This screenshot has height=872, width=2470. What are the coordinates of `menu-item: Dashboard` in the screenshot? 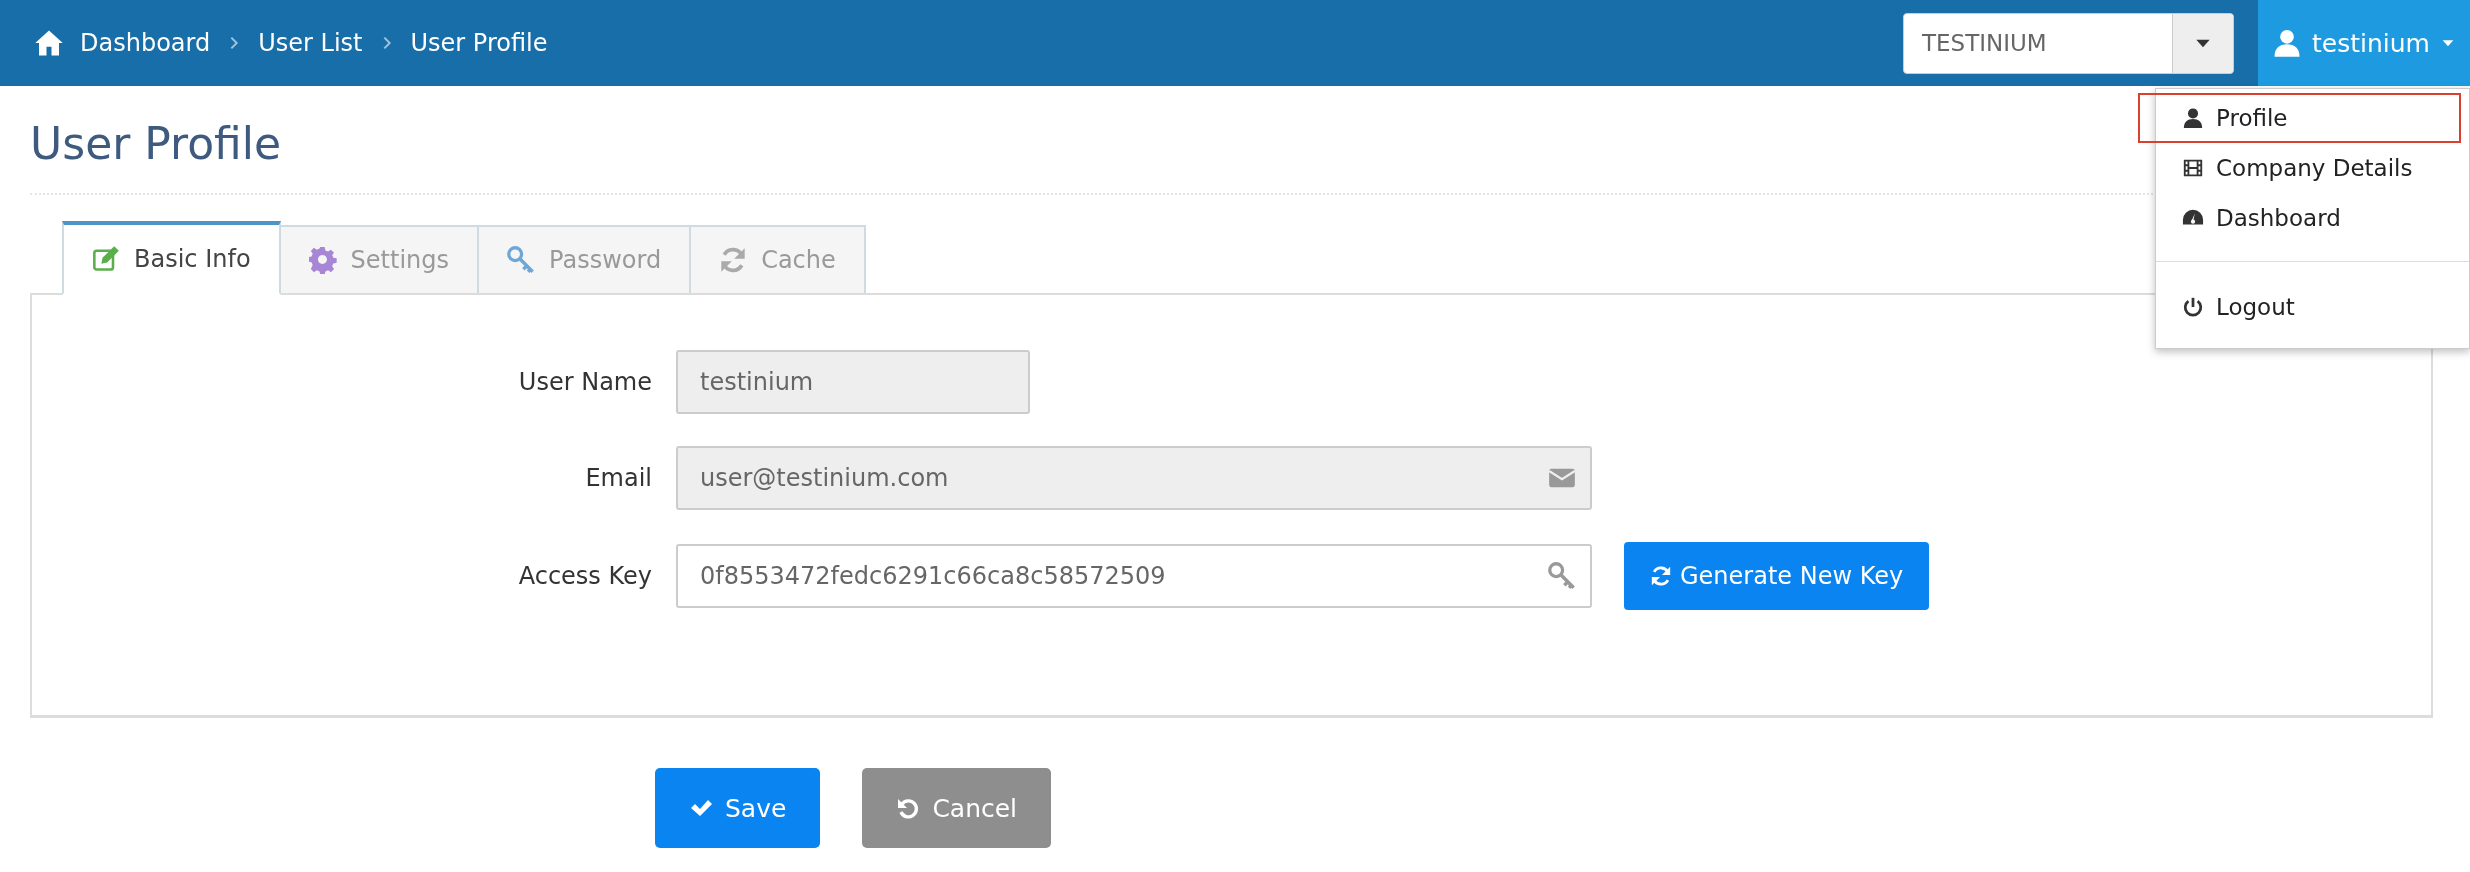 It's located at (2299, 218).